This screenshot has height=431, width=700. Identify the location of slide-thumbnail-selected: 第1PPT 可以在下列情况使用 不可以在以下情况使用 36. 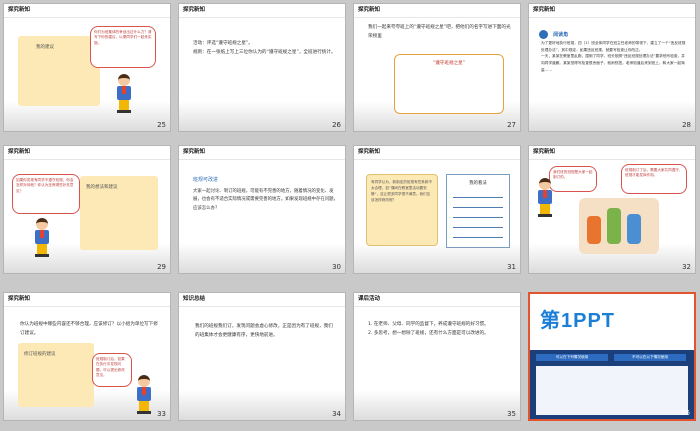
(612, 356).